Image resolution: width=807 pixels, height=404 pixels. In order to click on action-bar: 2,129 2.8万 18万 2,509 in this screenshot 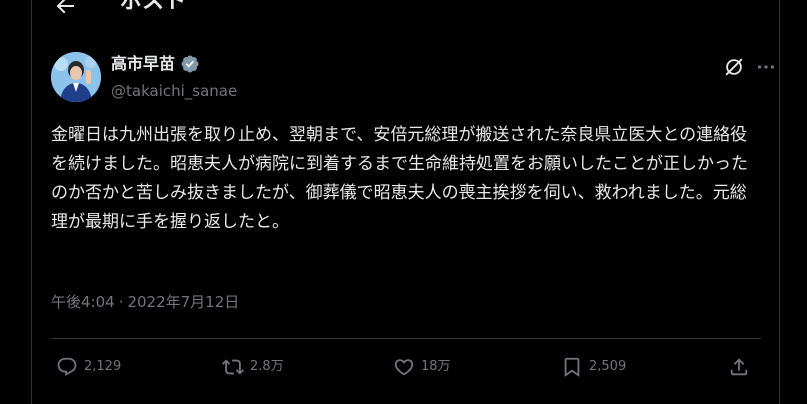, I will do `click(406, 369)`.